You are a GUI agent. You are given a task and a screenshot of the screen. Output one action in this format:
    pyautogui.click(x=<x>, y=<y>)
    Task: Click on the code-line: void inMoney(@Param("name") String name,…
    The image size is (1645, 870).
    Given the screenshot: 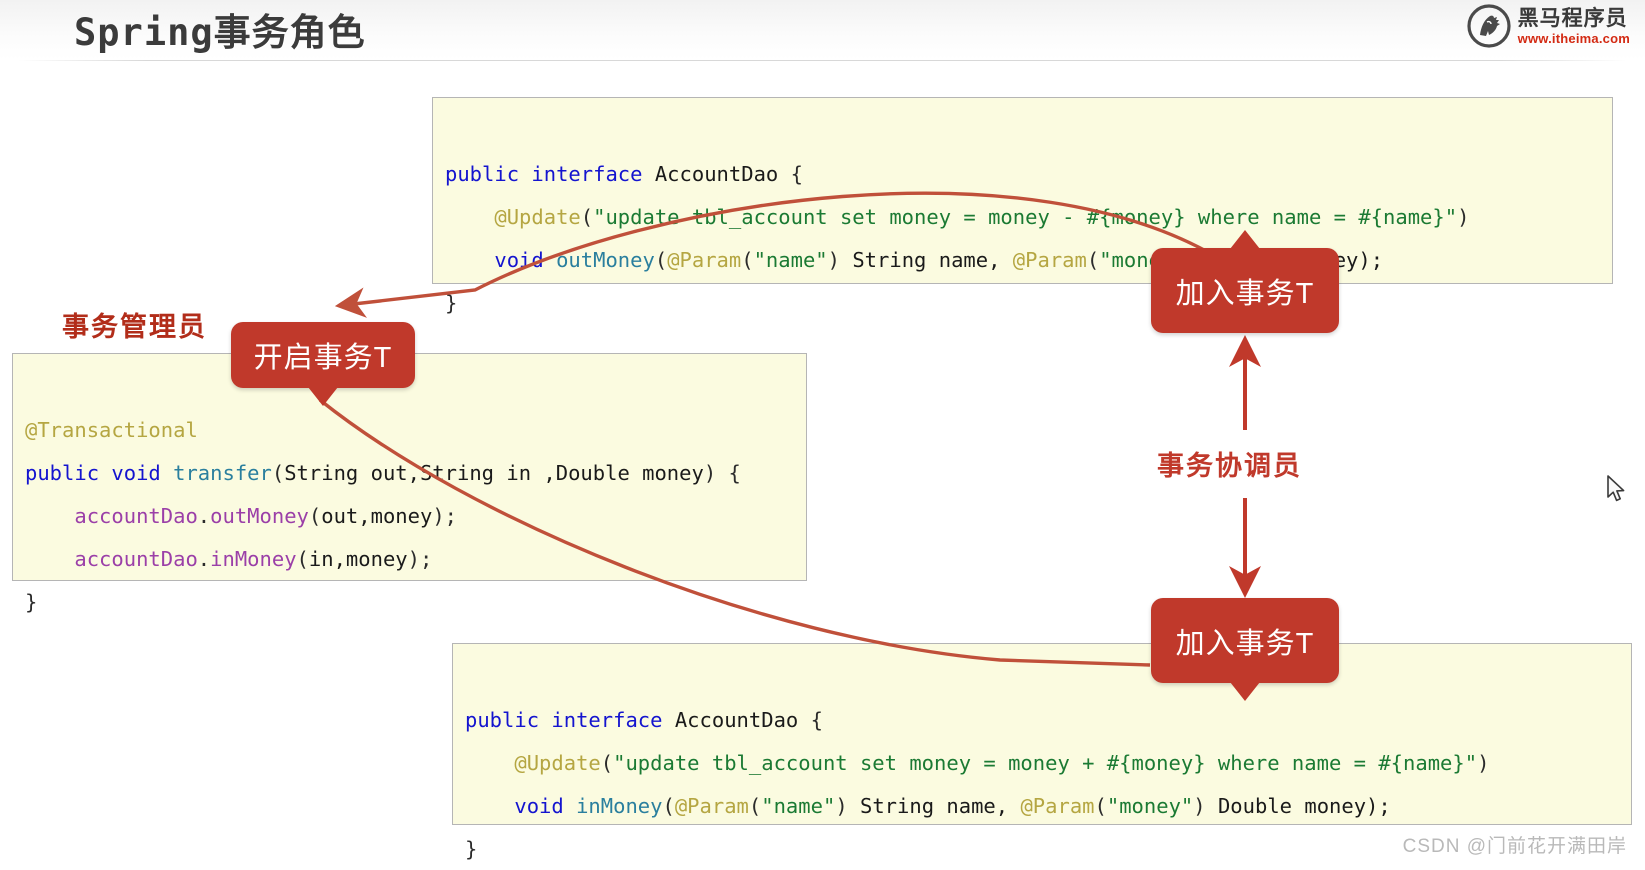 What is the action you would take?
    pyautogui.click(x=952, y=806)
    